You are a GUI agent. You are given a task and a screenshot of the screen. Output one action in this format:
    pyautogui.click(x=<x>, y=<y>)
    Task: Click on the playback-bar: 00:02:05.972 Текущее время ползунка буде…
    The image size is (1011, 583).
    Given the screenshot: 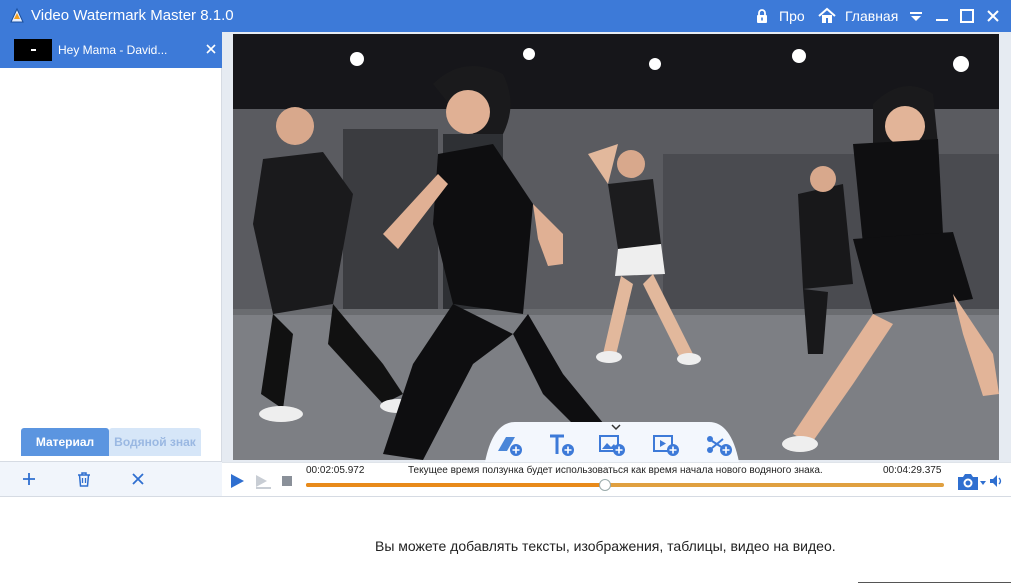 What is the action you would take?
    pyautogui.click(x=616, y=479)
    